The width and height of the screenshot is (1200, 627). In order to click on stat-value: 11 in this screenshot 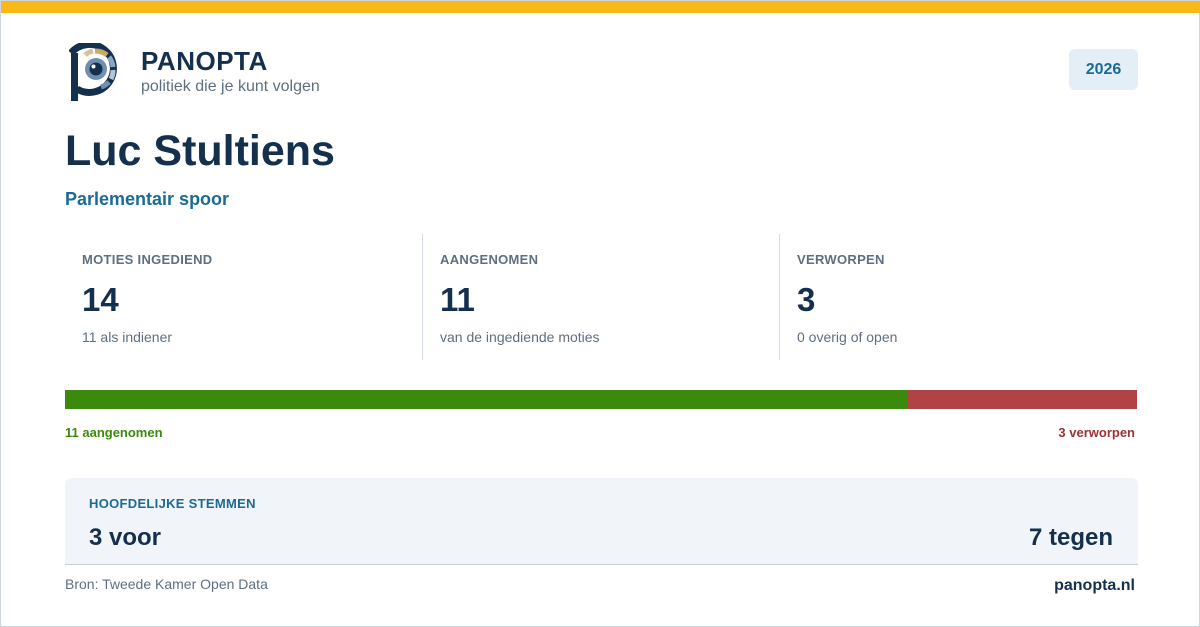, I will do `click(457, 299)`.